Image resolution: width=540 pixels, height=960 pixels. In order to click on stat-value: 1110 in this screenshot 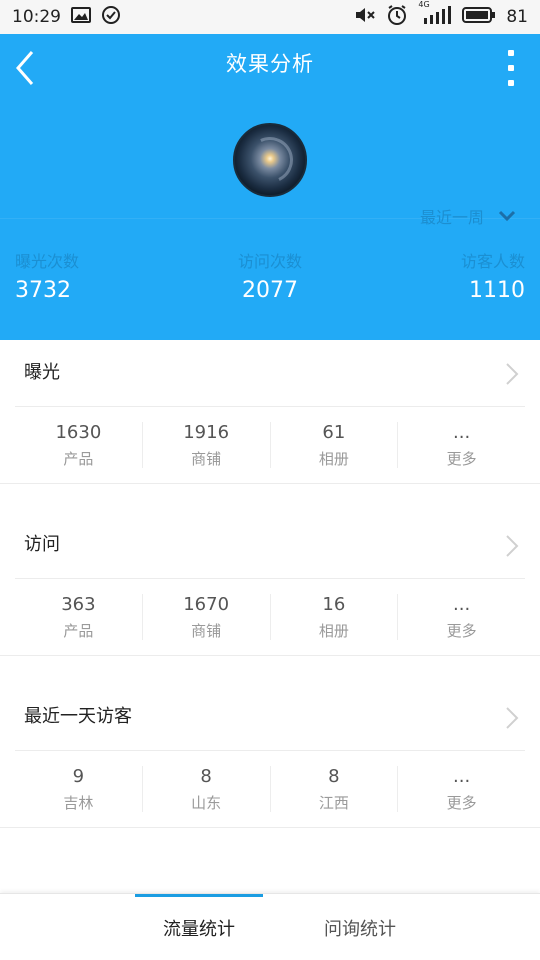, I will do `click(496, 290)`.